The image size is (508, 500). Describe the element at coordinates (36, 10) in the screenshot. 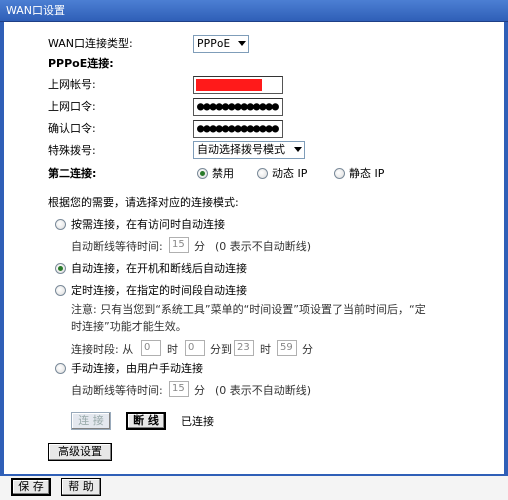

I see `window-title: WAN口设置` at that location.